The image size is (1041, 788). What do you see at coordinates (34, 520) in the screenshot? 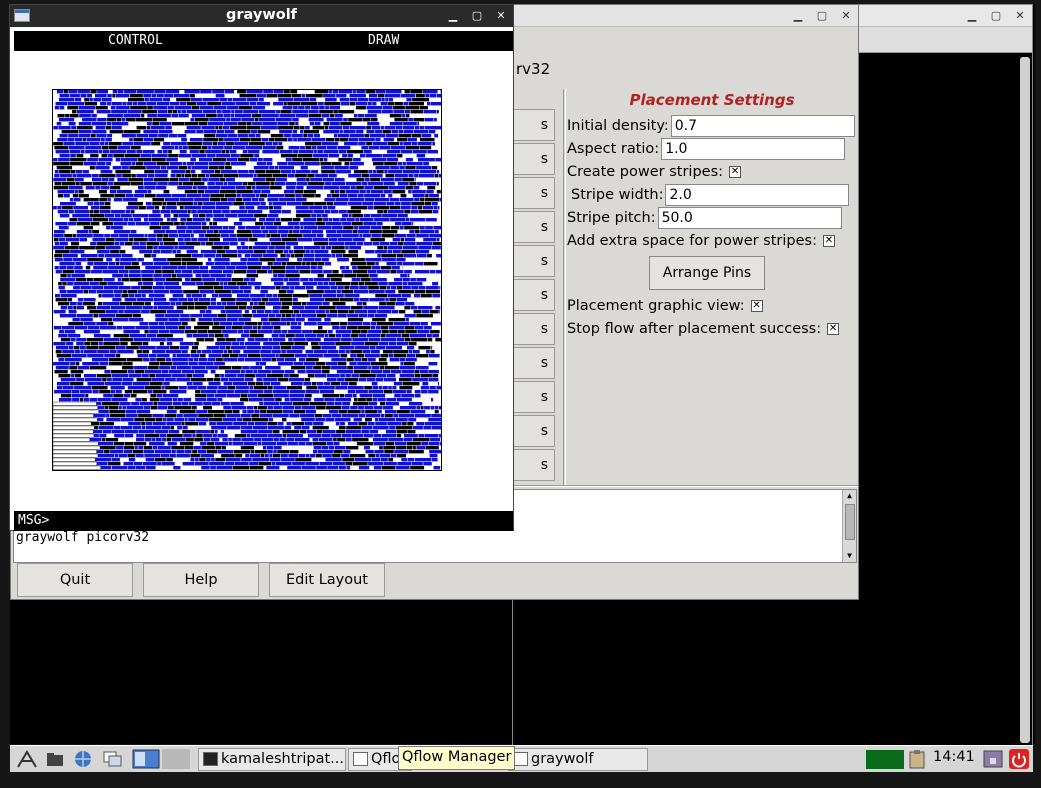
I see `msg-prompt: MSG>` at bounding box center [34, 520].